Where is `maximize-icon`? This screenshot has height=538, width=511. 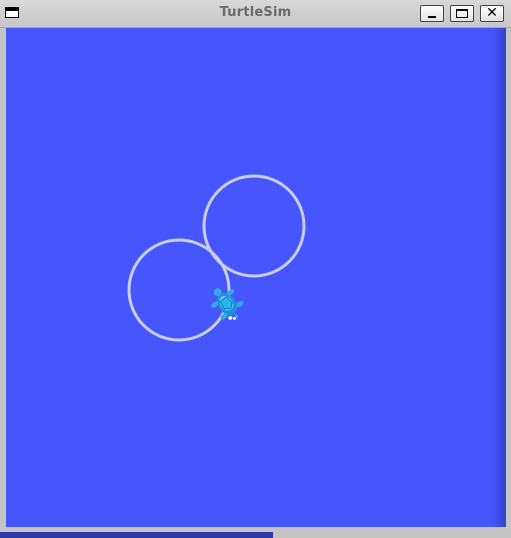 maximize-icon is located at coordinates (462, 13).